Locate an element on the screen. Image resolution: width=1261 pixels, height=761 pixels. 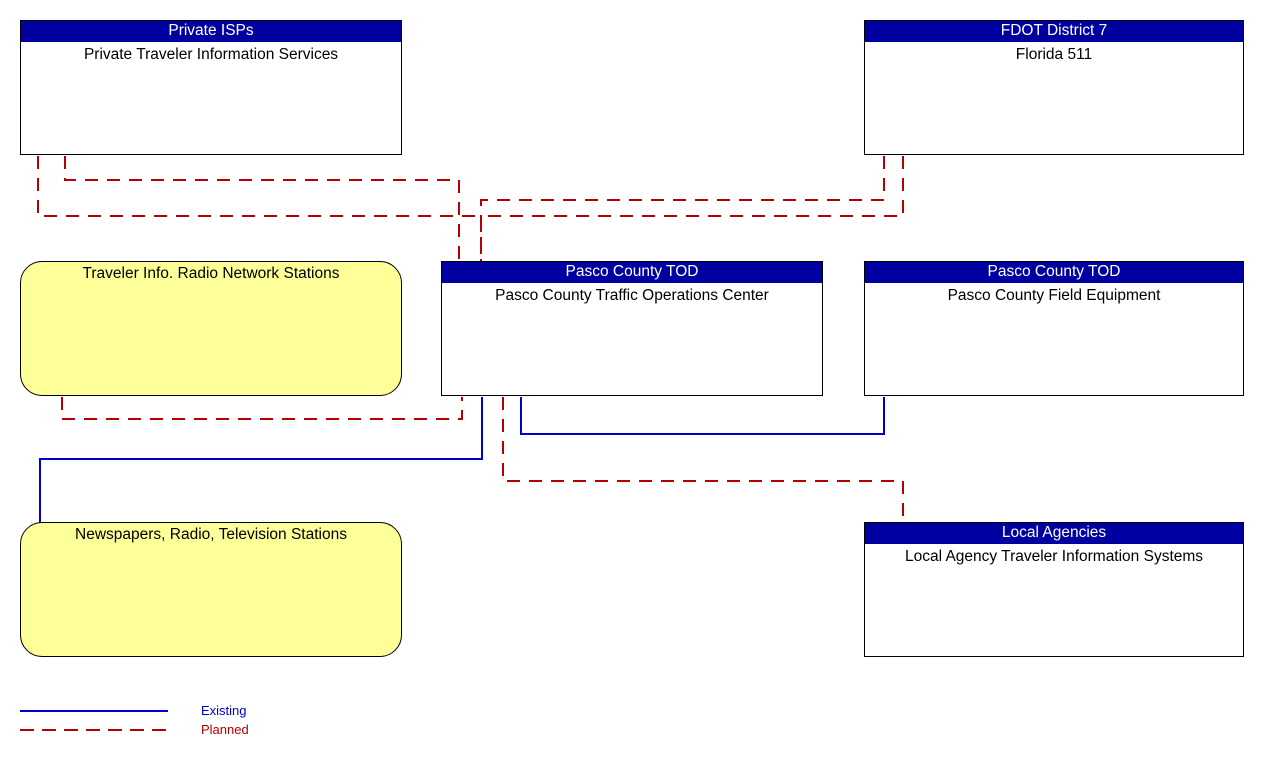
node-florida-511-stakeholder: FDOT District 7 is located at coordinates (1054, 31).